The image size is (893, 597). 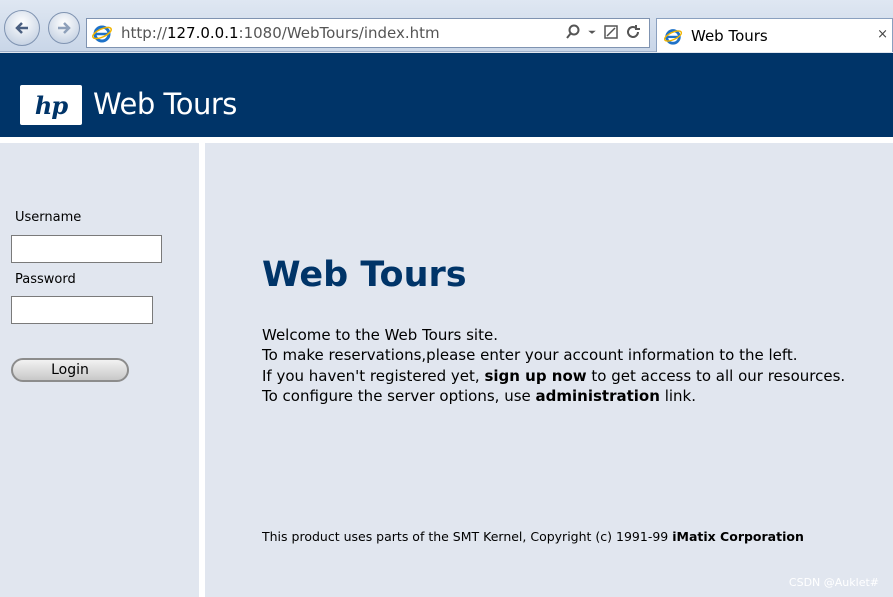 I want to click on refresh-icon, so click(x=633, y=32).